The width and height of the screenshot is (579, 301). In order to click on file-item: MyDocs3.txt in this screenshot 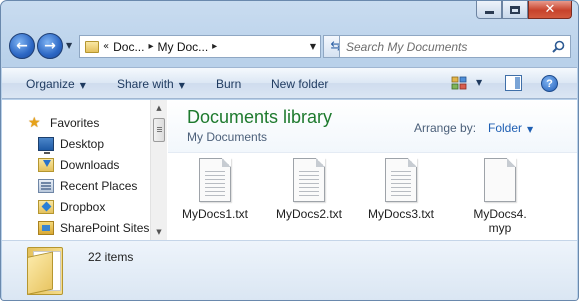, I will do `click(401, 189)`.